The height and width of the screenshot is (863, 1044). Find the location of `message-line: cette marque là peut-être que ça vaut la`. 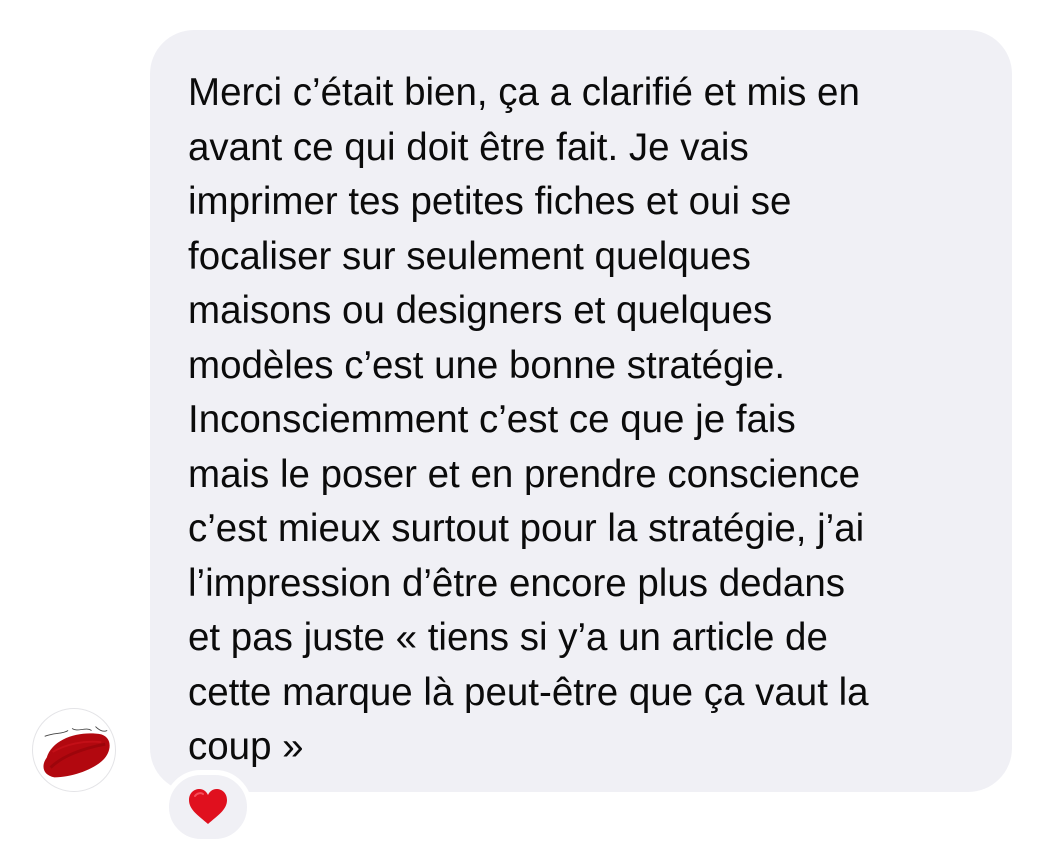

message-line: cette marque là peut-être que ça vaut la is located at coordinates (528, 692).